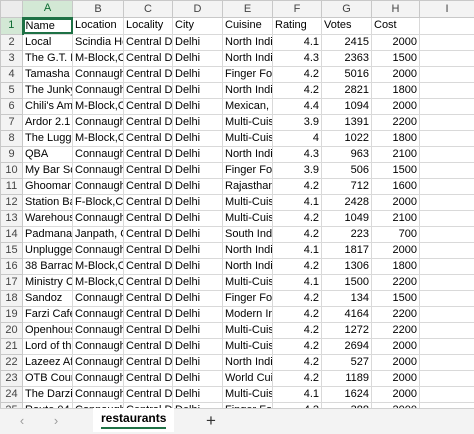 This screenshot has height=434, width=474. Describe the element at coordinates (98, 154) in the screenshot. I see `cell-b9: Connaugh` at that location.